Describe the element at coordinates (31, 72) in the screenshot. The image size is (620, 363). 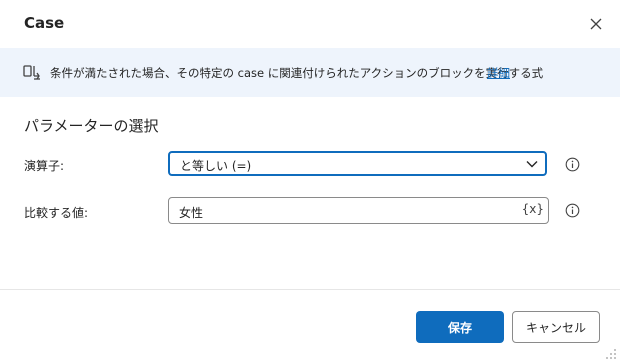
I see `case-action-icon` at that location.